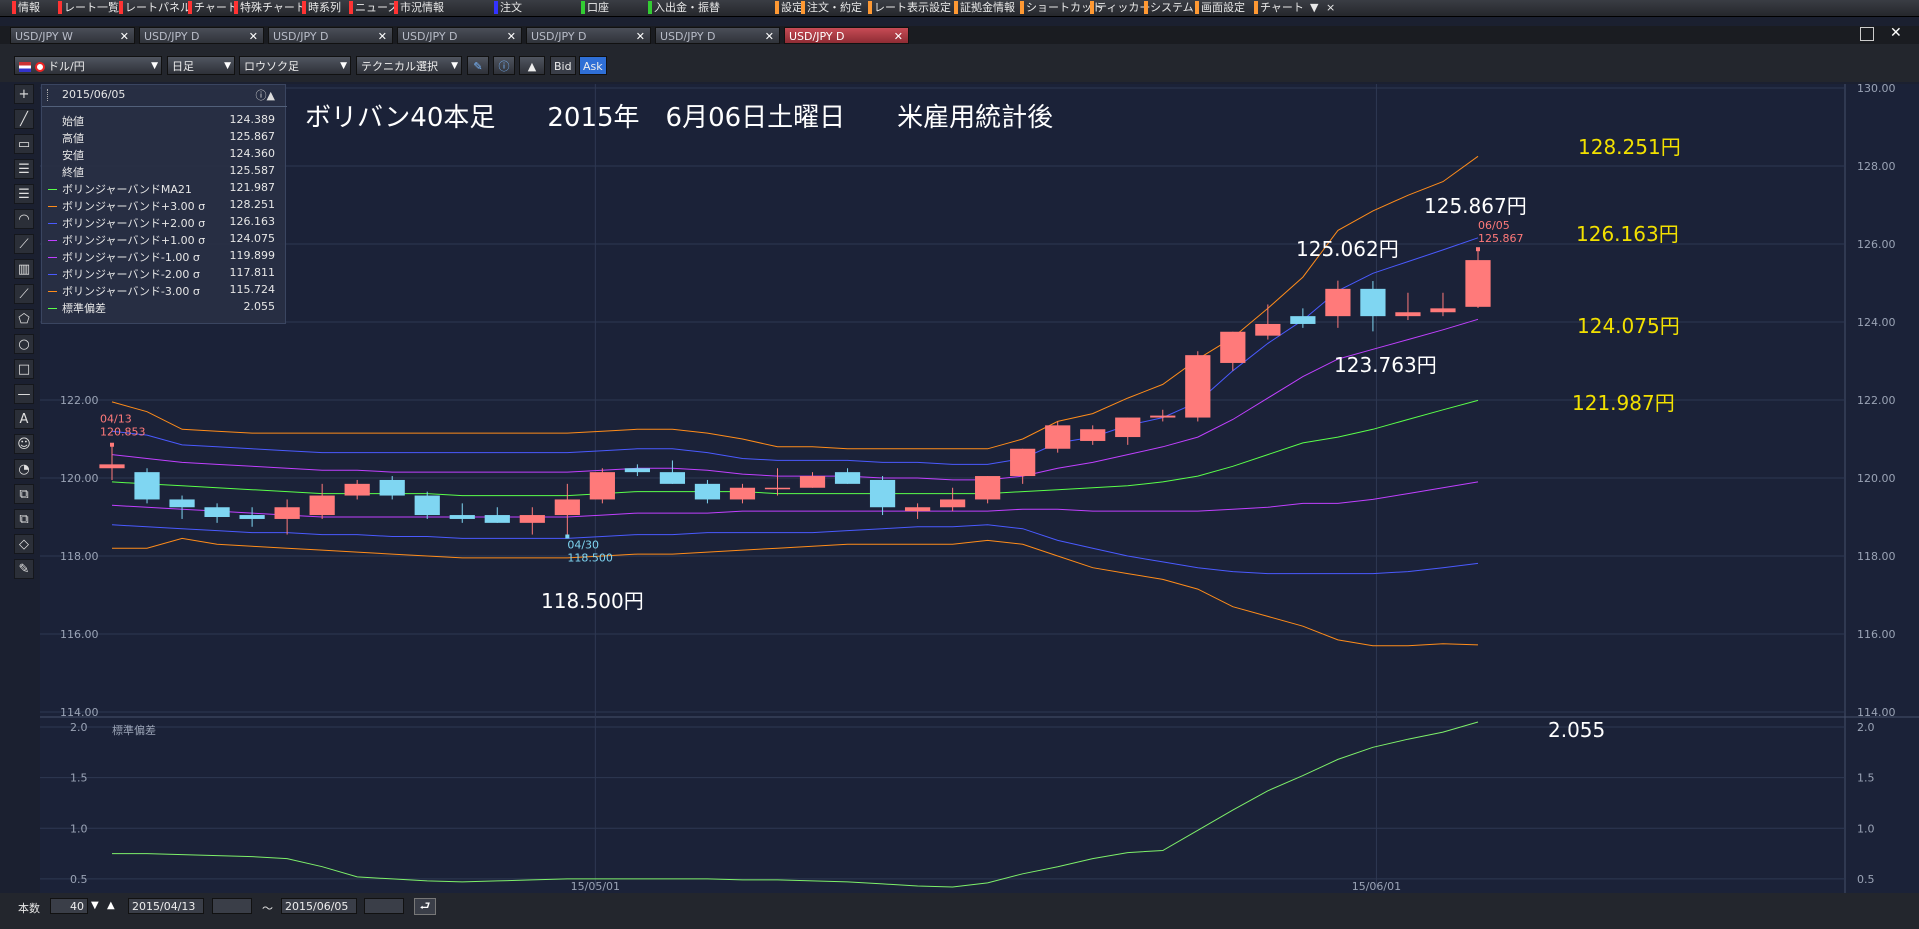  Describe the element at coordinates (1314, 8) in the screenshot. I see `menu-more-icon: ▼` at that location.